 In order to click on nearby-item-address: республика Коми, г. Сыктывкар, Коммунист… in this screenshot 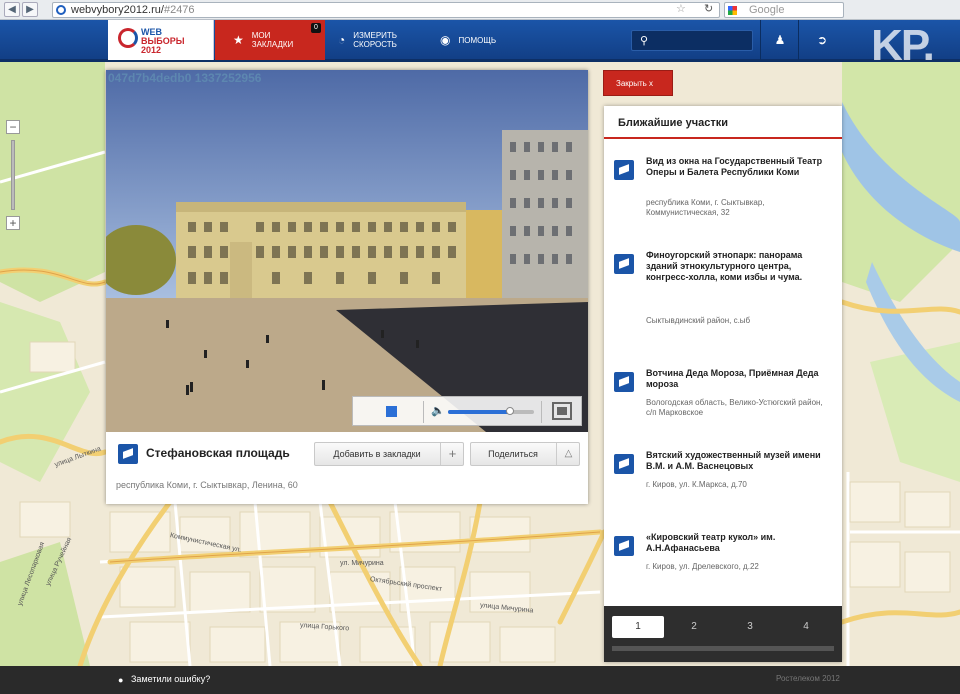, I will do `click(705, 207)`.